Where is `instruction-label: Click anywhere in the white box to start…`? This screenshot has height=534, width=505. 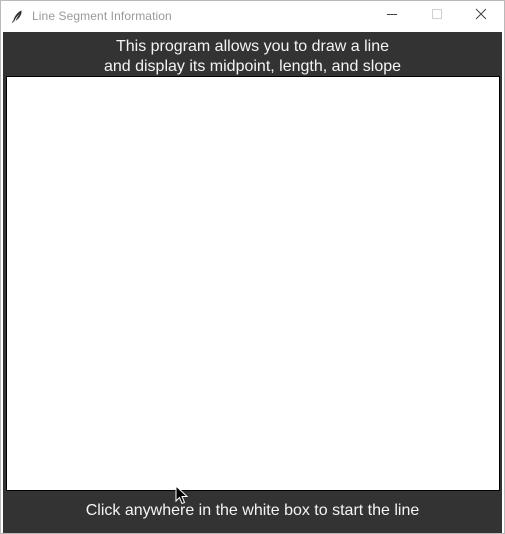
instruction-label: Click anywhere in the white box to start… is located at coordinates (252, 510).